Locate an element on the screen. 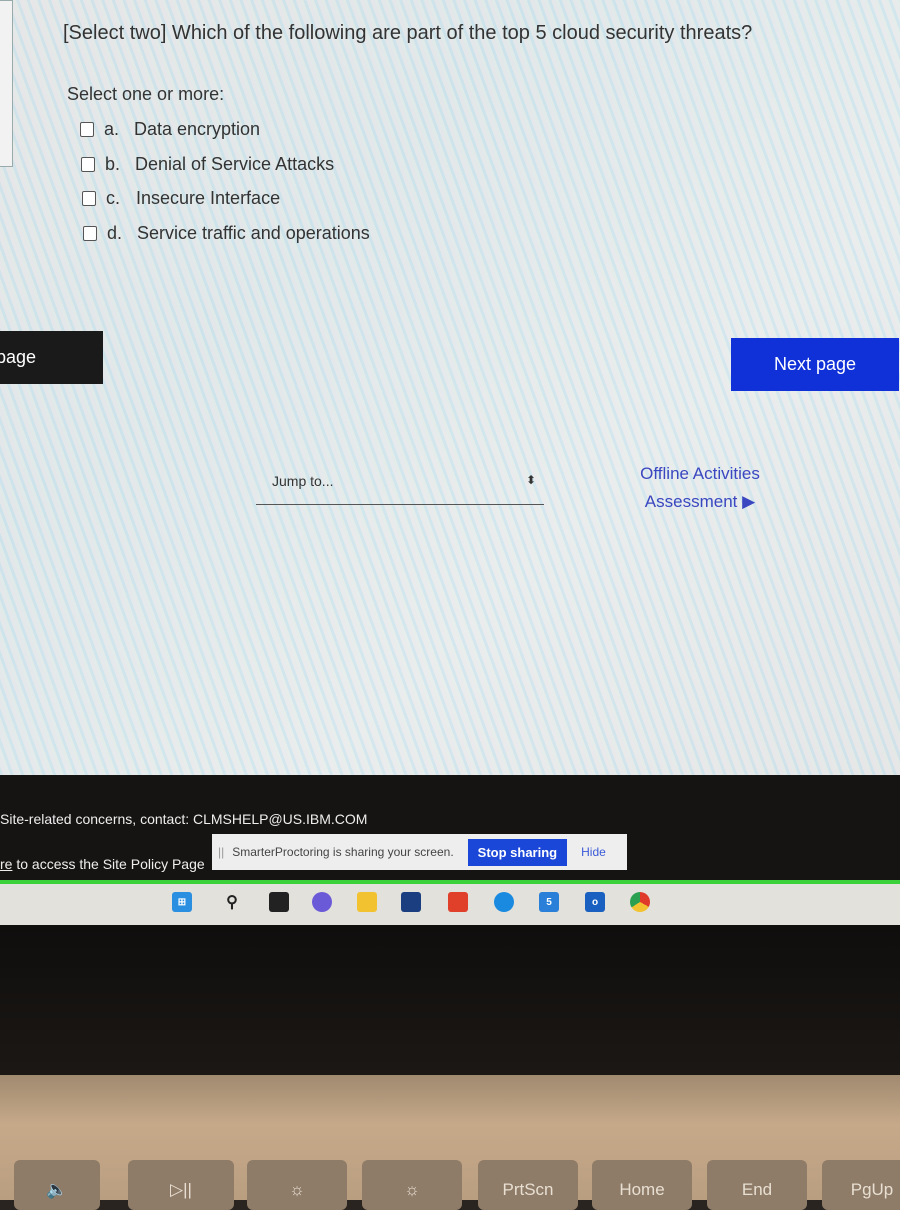 The height and width of the screenshot is (1210, 900). key-home: Home is located at coordinates (642, 1185).